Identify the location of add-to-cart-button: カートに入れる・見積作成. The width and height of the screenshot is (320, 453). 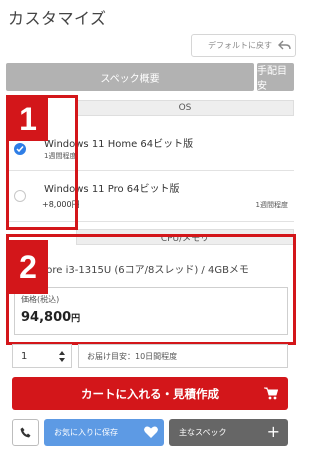
(150, 393).